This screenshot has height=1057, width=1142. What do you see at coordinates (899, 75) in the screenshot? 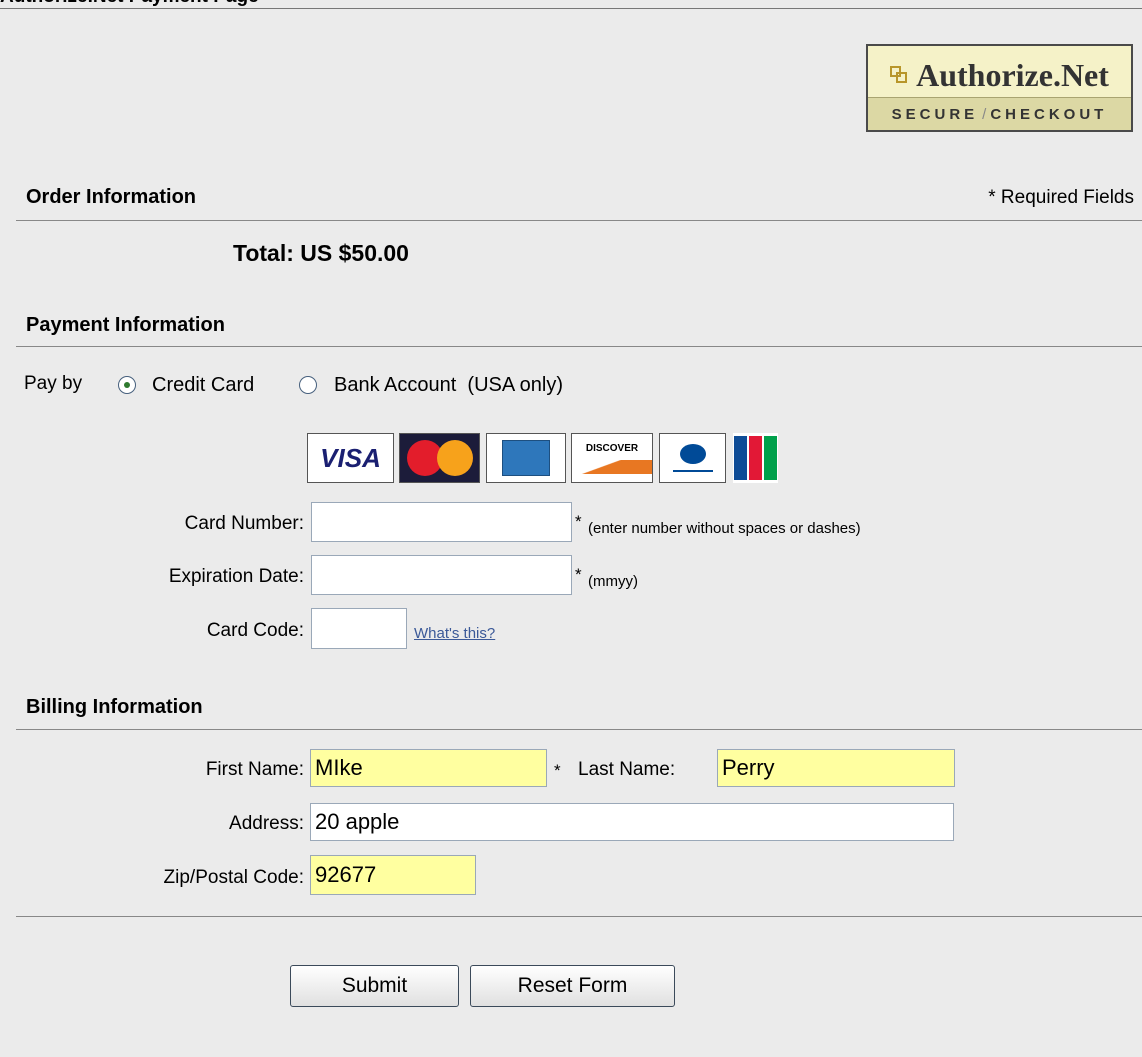
I see `authorize-net-mark-icon` at bounding box center [899, 75].